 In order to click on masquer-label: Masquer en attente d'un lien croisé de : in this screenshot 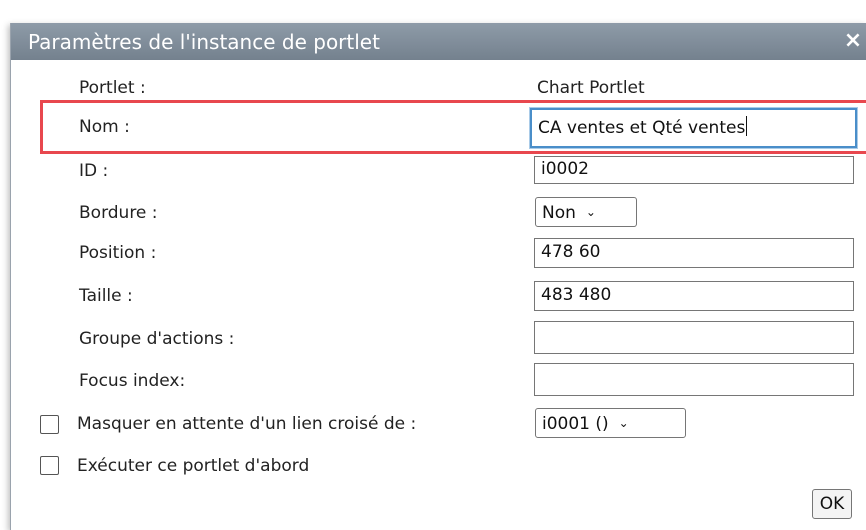, I will do `click(247, 424)`.